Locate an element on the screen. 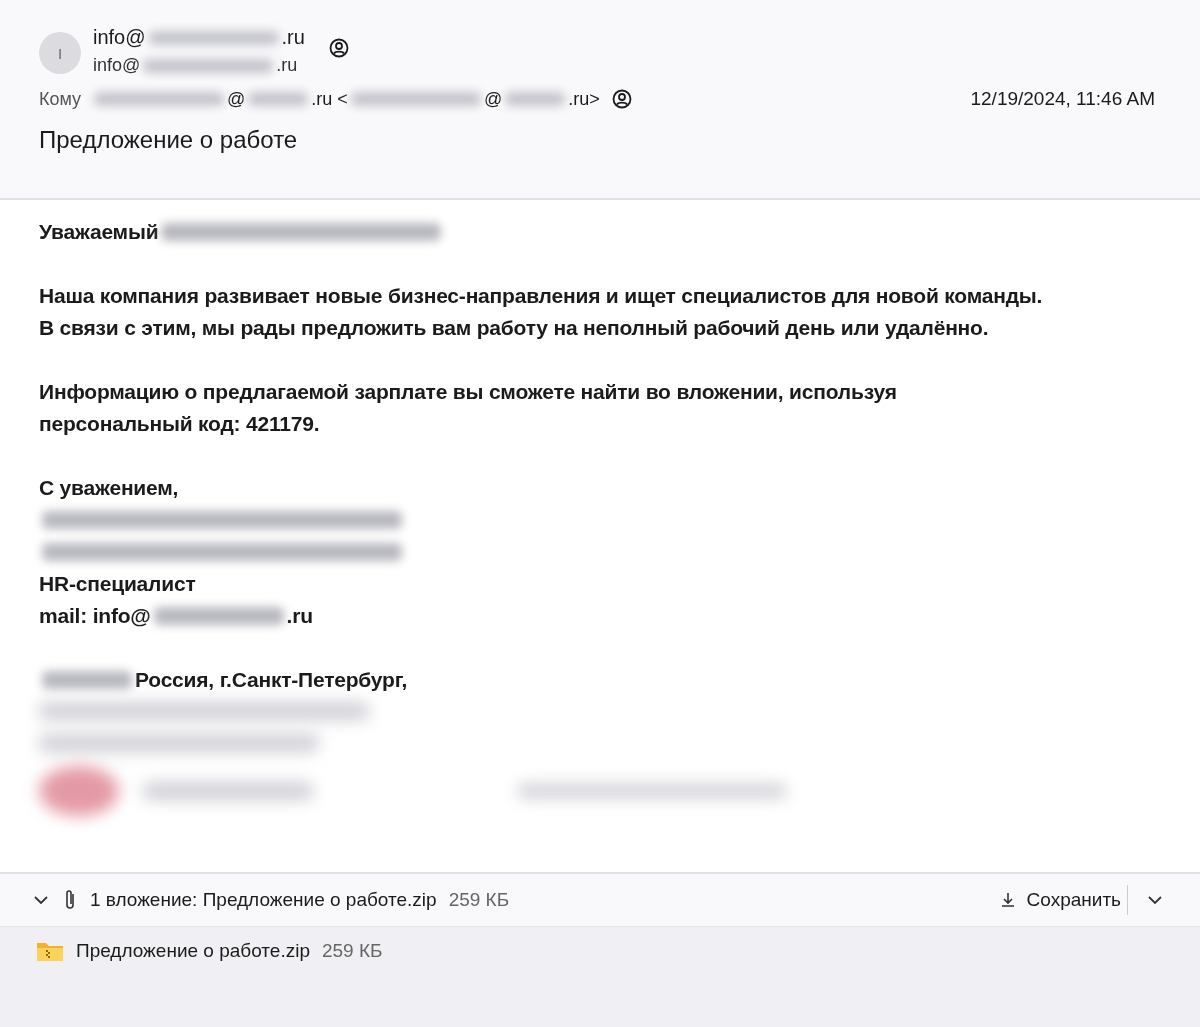 This screenshot has height=1027, width=1200. message-text: .ru is located at coordinates (299, 616).